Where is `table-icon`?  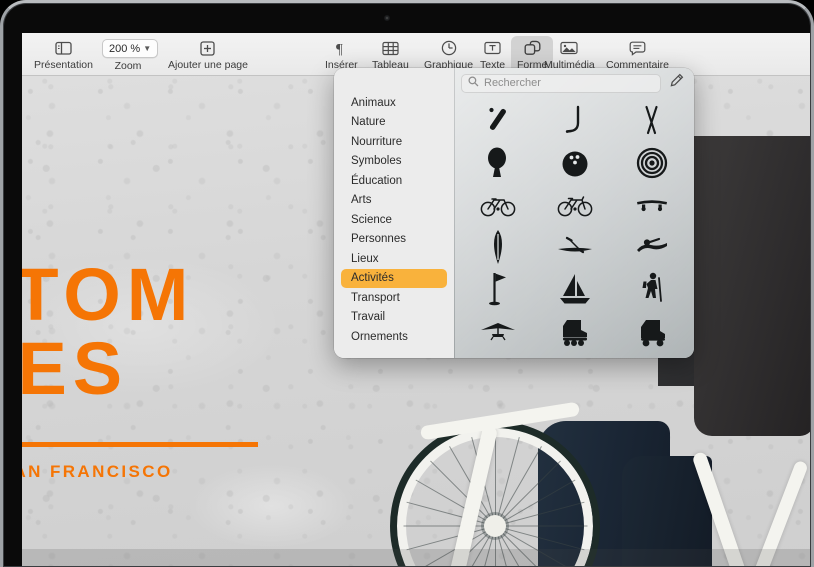
table-icon is located at coordinates (390, 48).